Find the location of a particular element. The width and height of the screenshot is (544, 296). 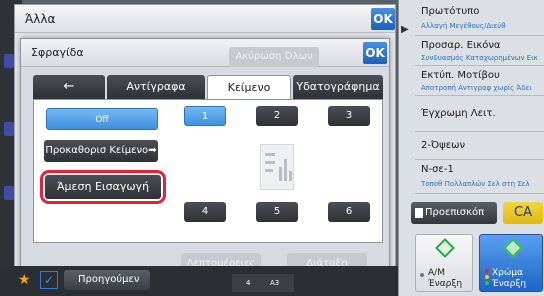

color-start-line2: Έναρξη is located at coordinates (509, 284).